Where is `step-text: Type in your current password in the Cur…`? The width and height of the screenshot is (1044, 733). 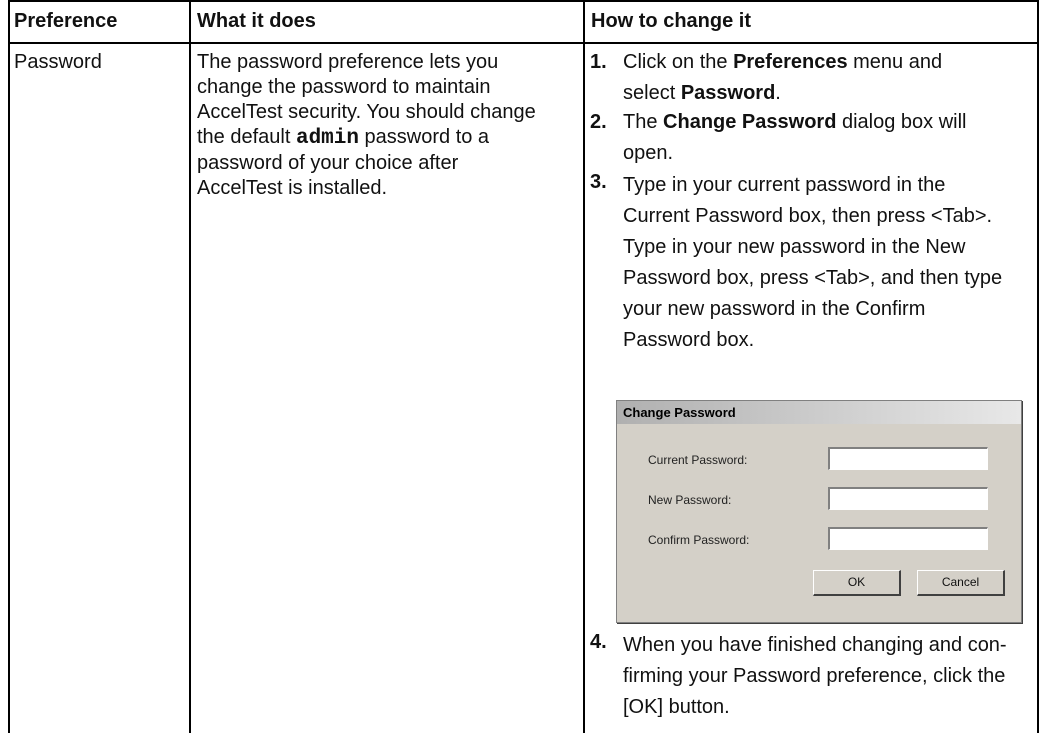
step-text: Type in your current password in the Cur… is located at coordinates (830, 263).